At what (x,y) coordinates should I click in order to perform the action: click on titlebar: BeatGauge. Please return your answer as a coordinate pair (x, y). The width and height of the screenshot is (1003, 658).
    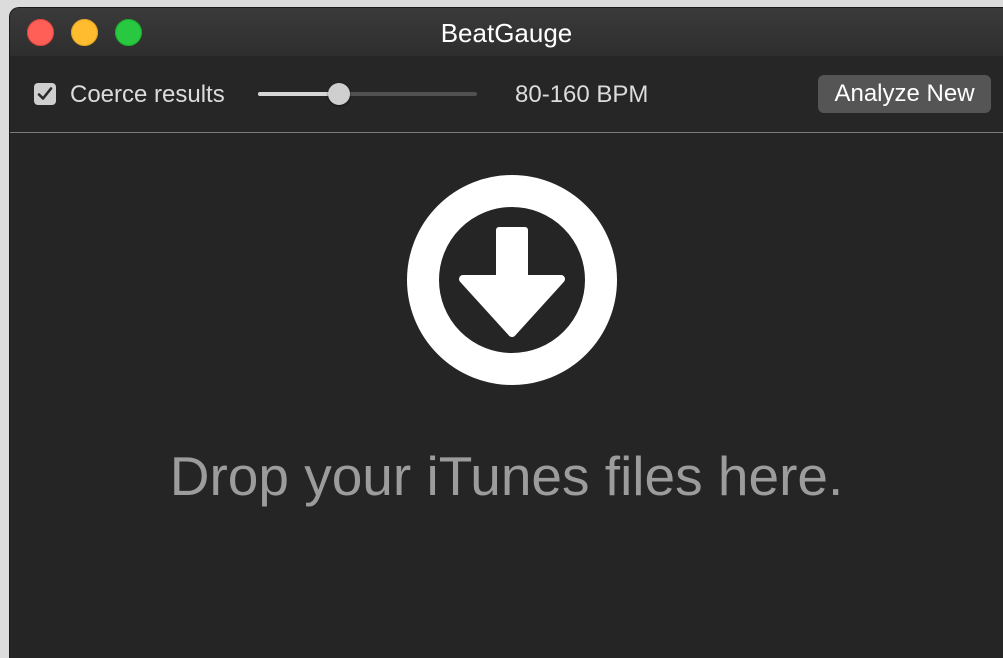
    Looking at the image, I should click on (506, 32).